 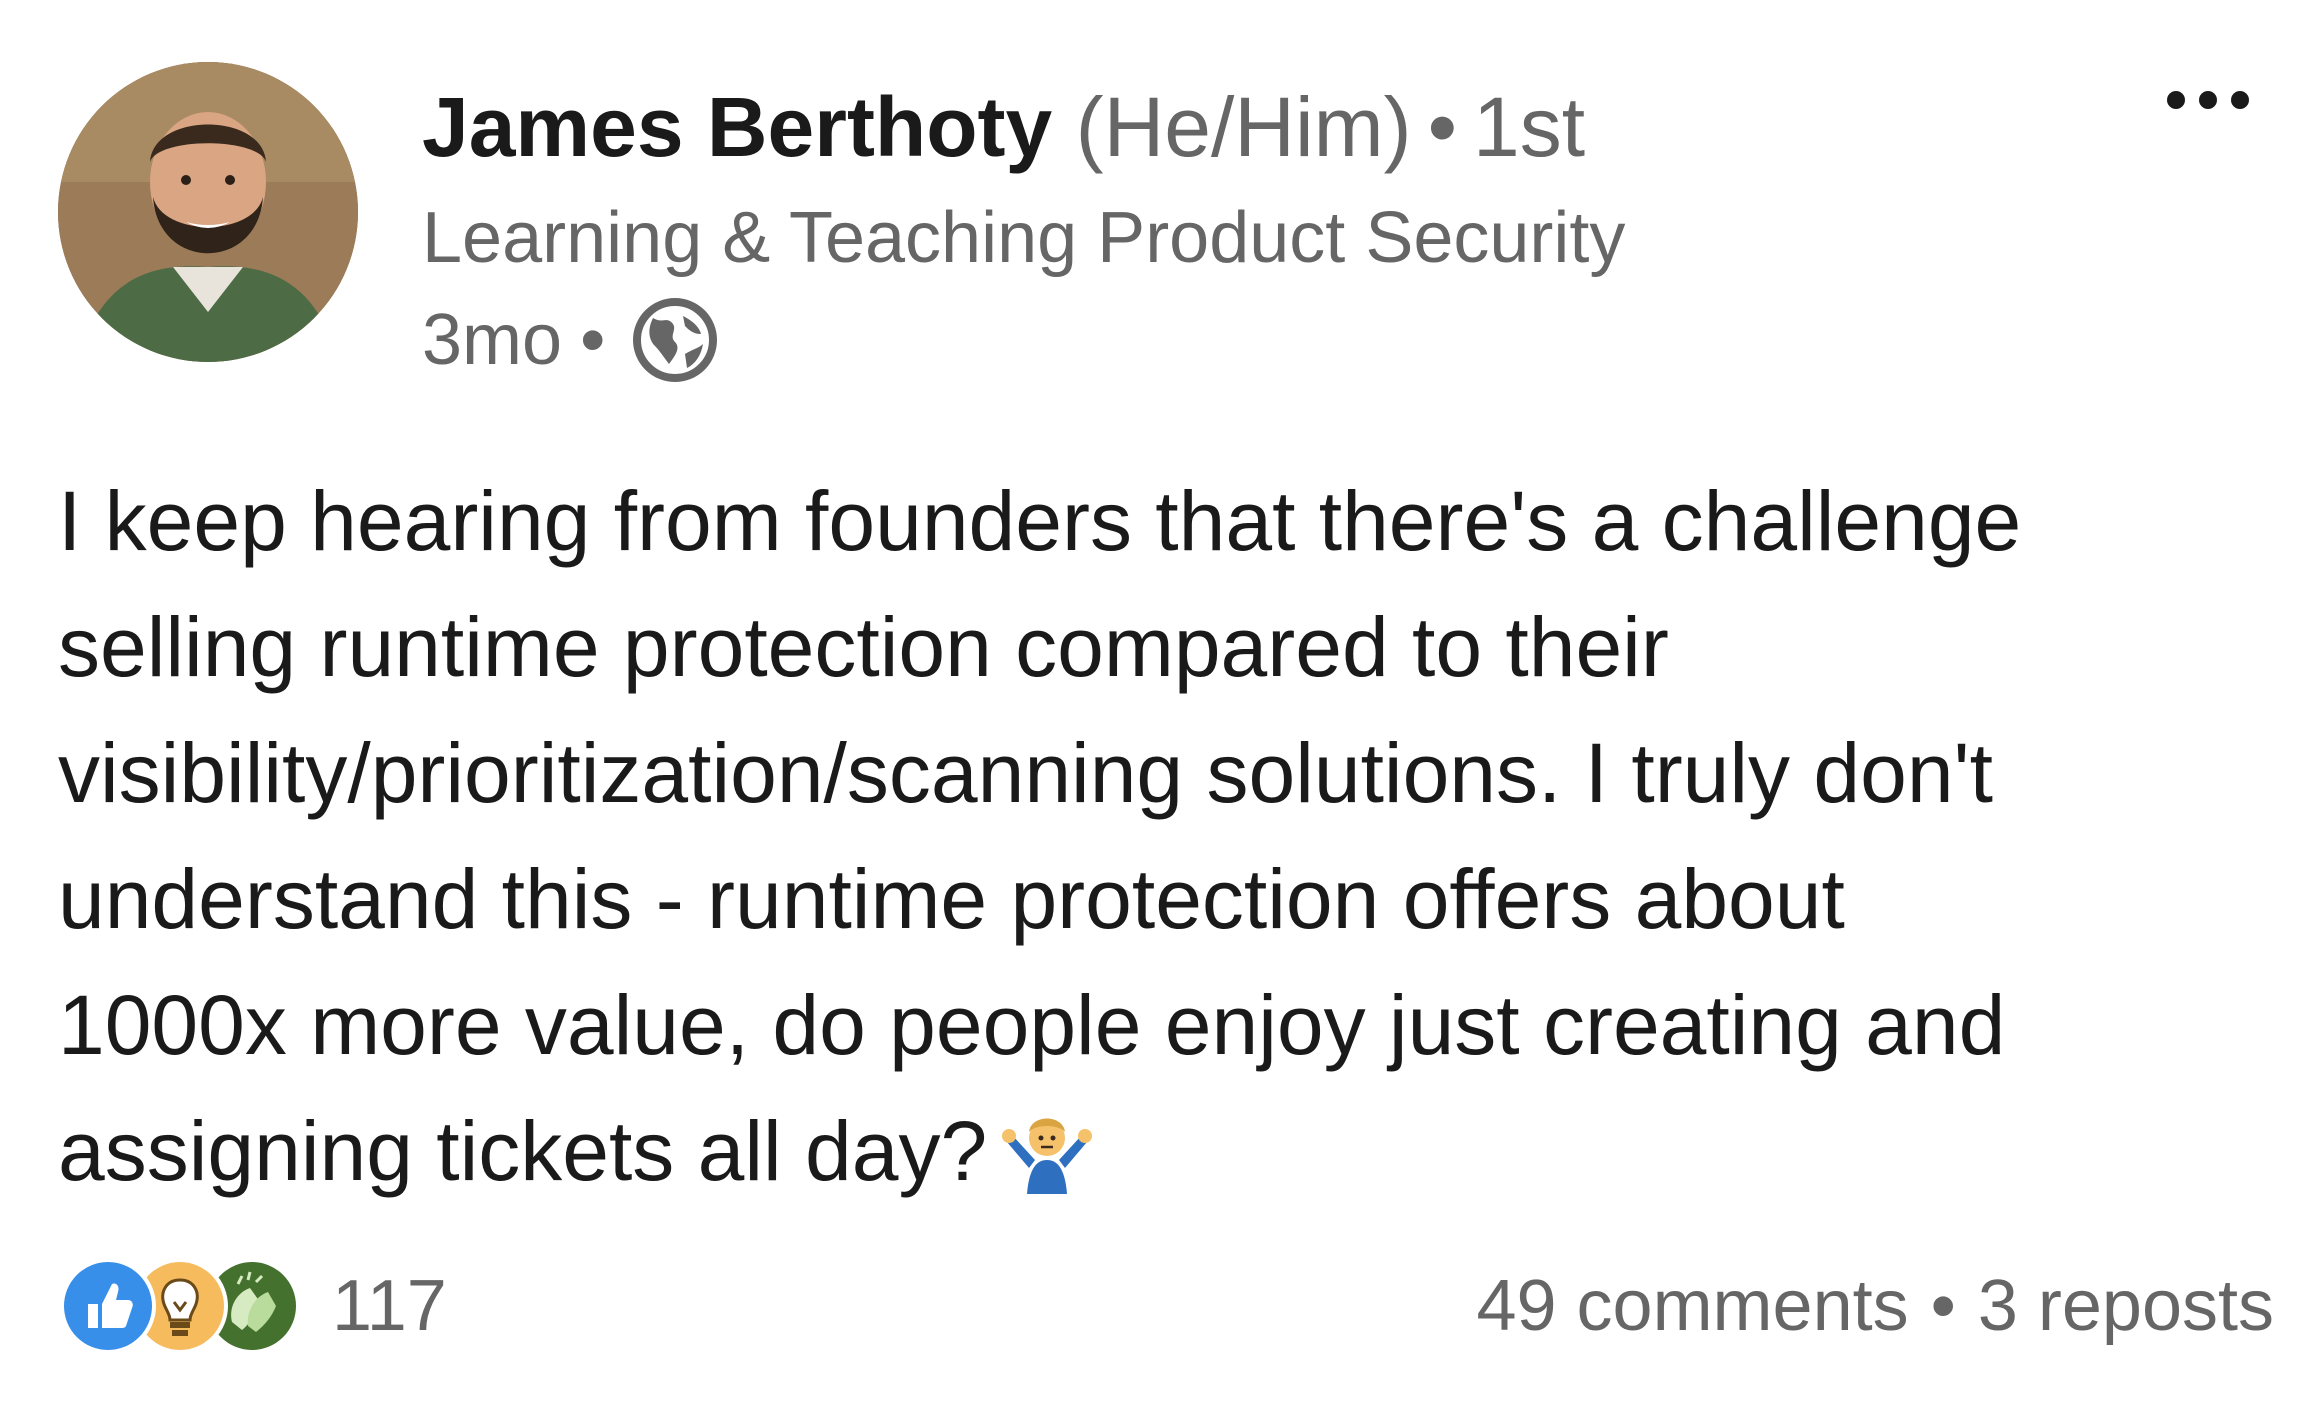 What do you see at coordinates (1243, 127) in the screenshot?
I see `author-pronouns: (He/Him)` at bounding box center [1243, 127].